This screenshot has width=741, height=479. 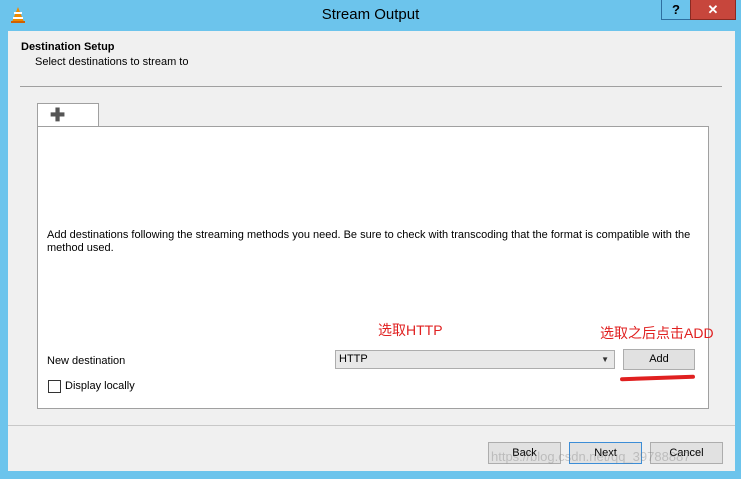 What do you see at coordinates (410, 330) in the screenshot?
I see `annotation-choose-http: 选取HTTP` at bounding box center [410, 330].